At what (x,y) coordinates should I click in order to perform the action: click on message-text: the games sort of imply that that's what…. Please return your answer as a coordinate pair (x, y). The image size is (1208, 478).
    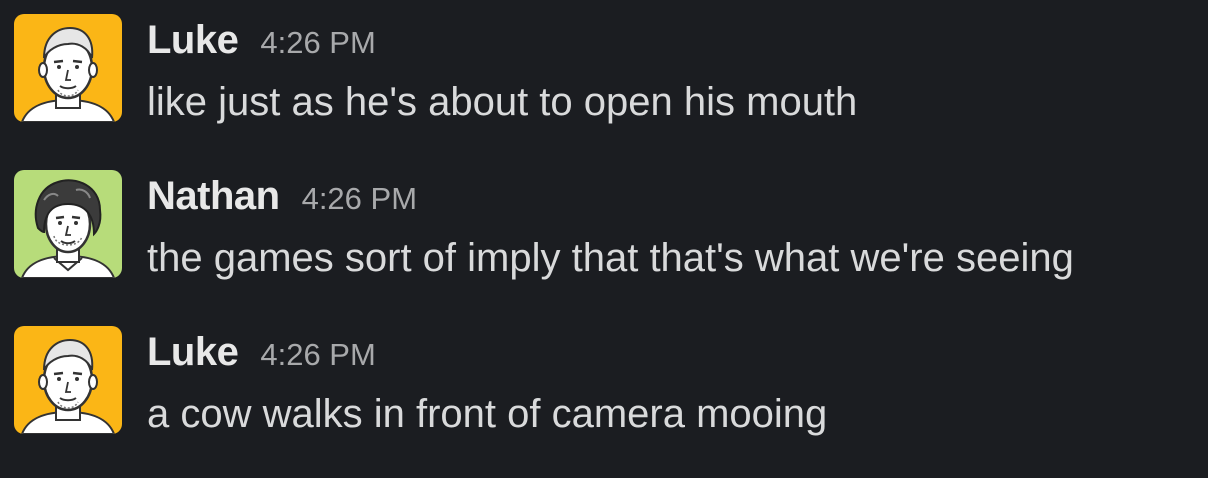
    Looking at the image, I should click on (610, 258).